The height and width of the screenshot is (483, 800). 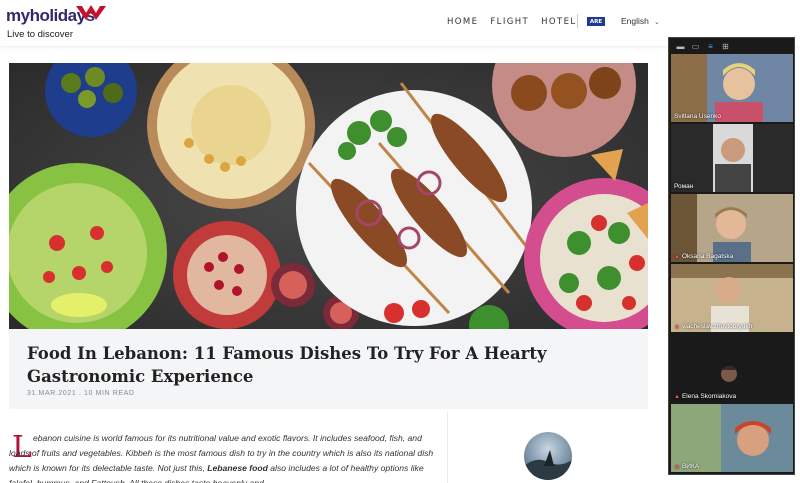 What do you see at coordinates (447, 447) in the screenshot?
I see `content-divider` at bounding box center [447, 447].